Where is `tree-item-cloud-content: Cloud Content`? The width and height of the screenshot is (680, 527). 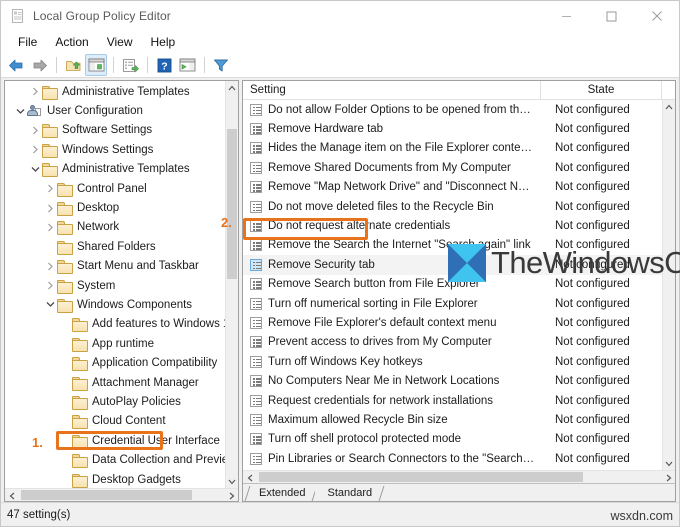
tree-item-cloud-content: Cloud Content is located at coordinates (115, 421).